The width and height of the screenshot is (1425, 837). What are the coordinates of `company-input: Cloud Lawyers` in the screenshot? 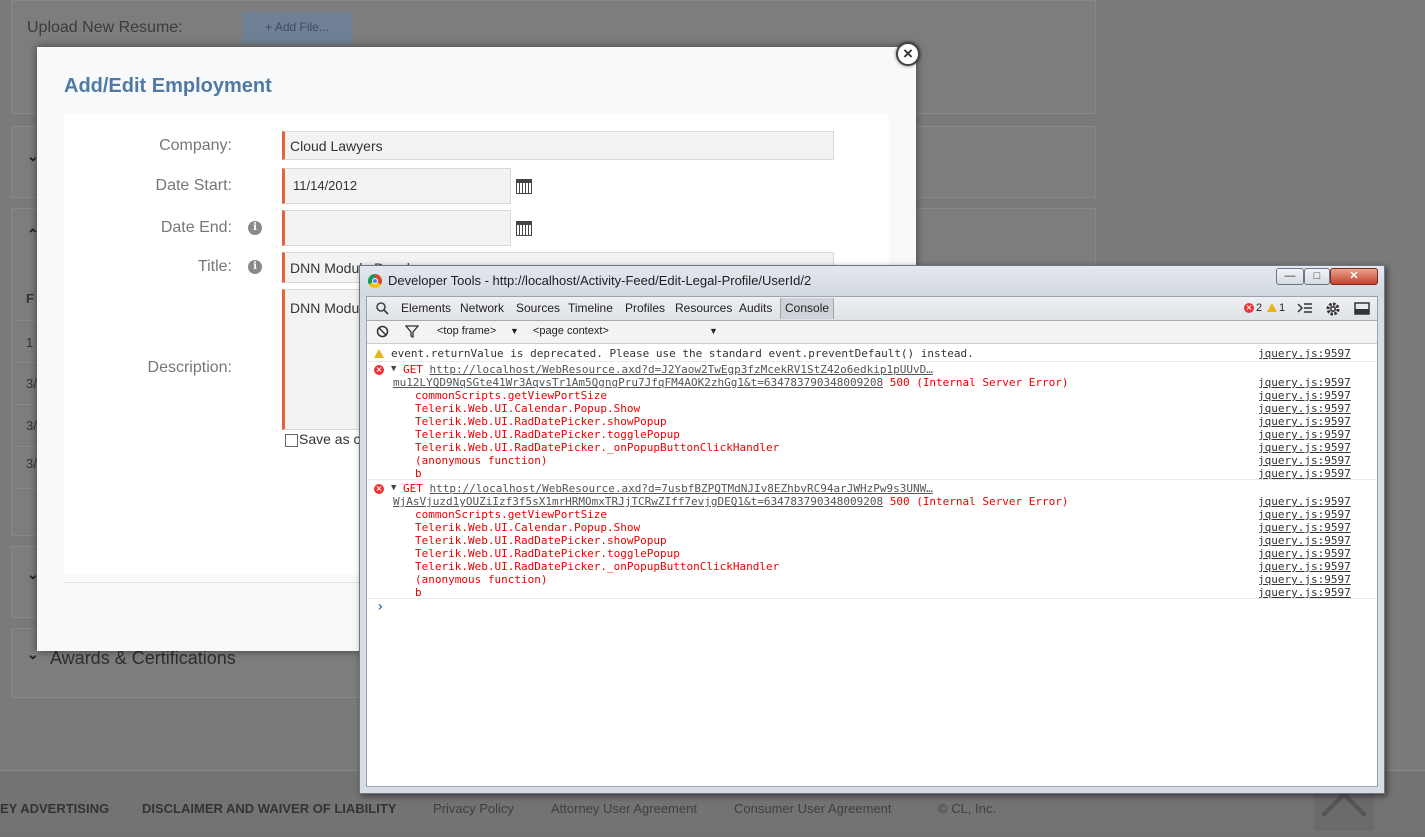 It's located at (558, 145).